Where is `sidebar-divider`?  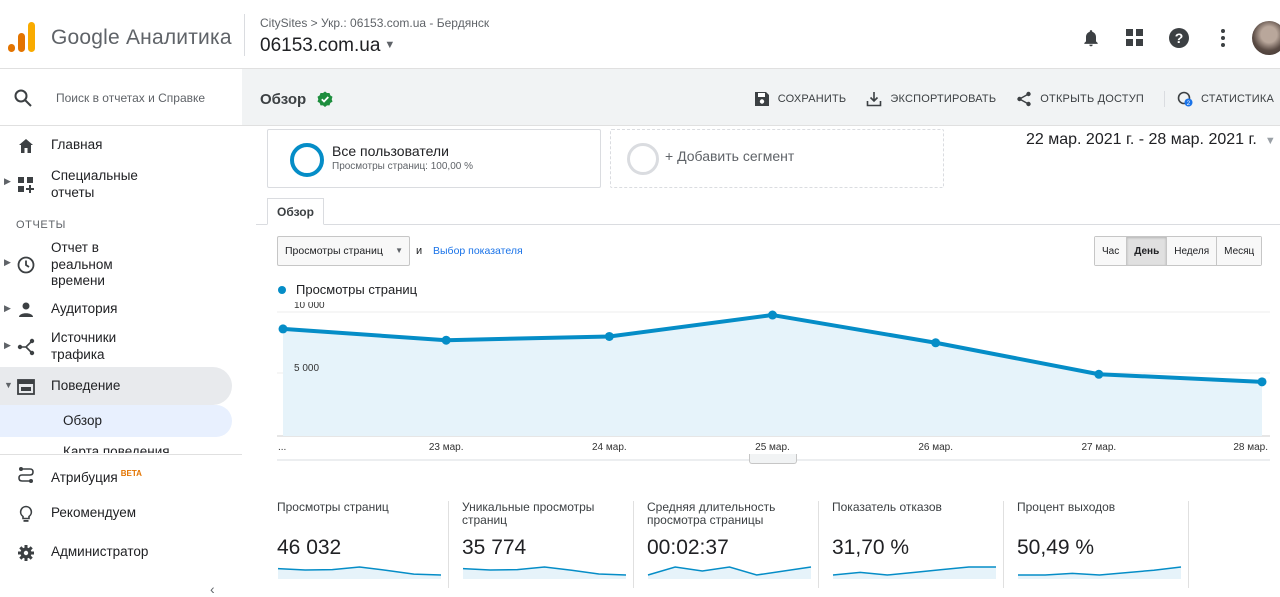 sidebar-divider is located at coordinates (121, 454).